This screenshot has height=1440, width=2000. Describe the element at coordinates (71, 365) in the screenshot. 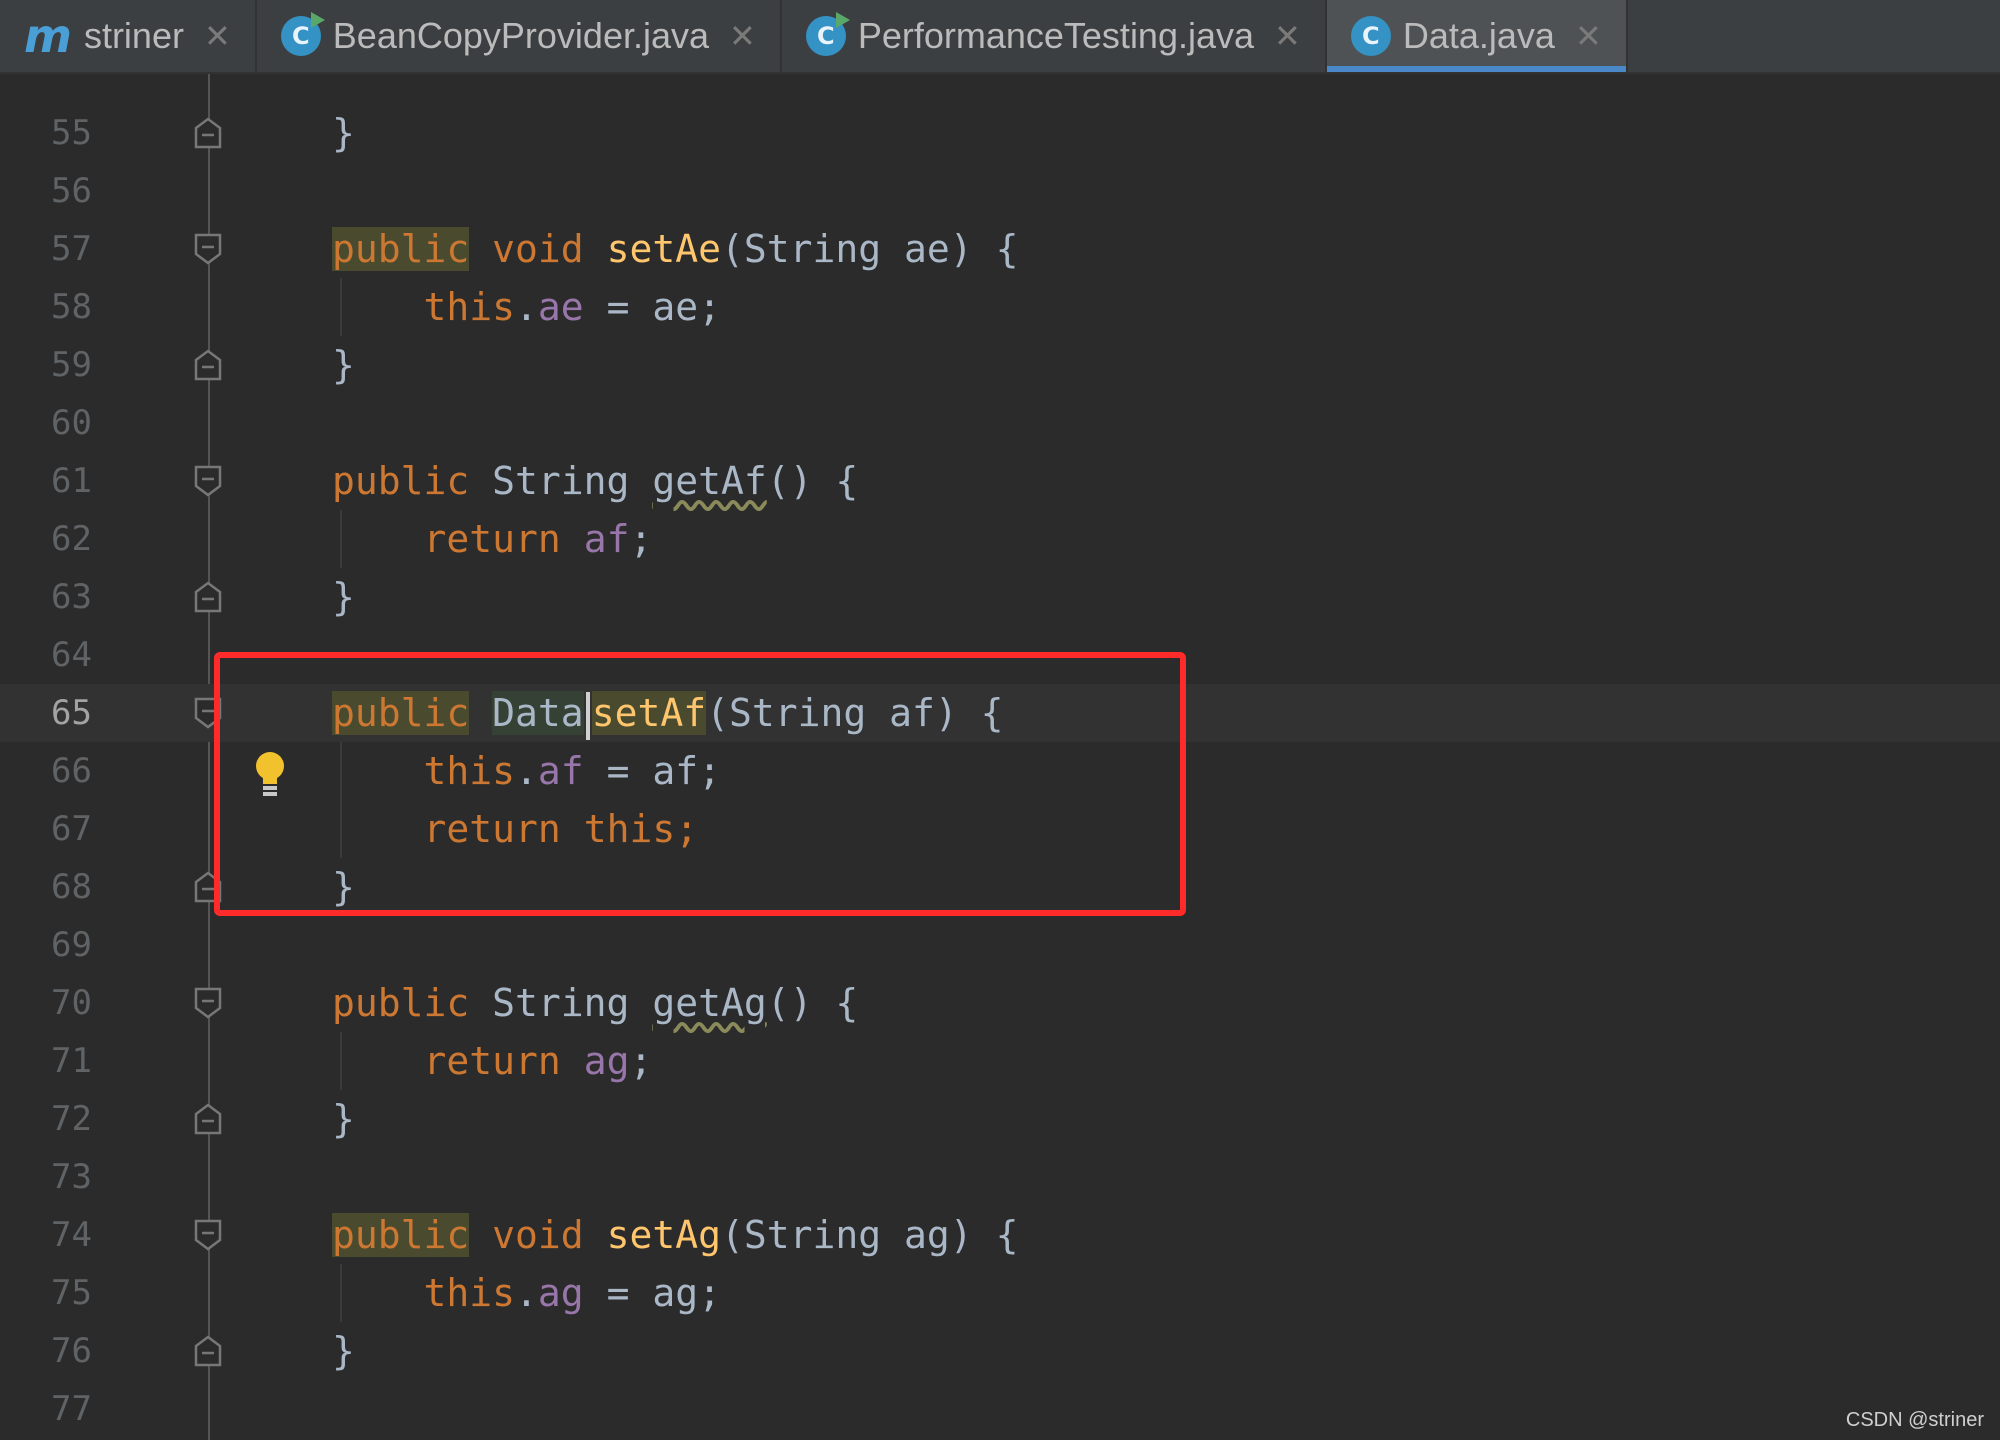

I see `line-number: 59` at that location.